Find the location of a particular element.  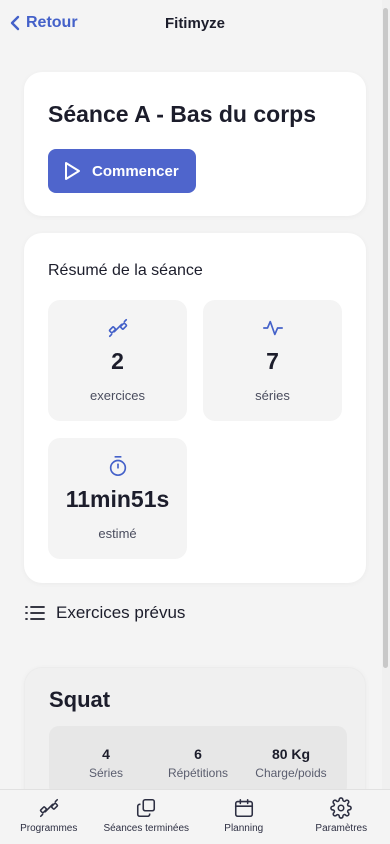

nav-programmes: Programmes is located at coordinates (49, 817).